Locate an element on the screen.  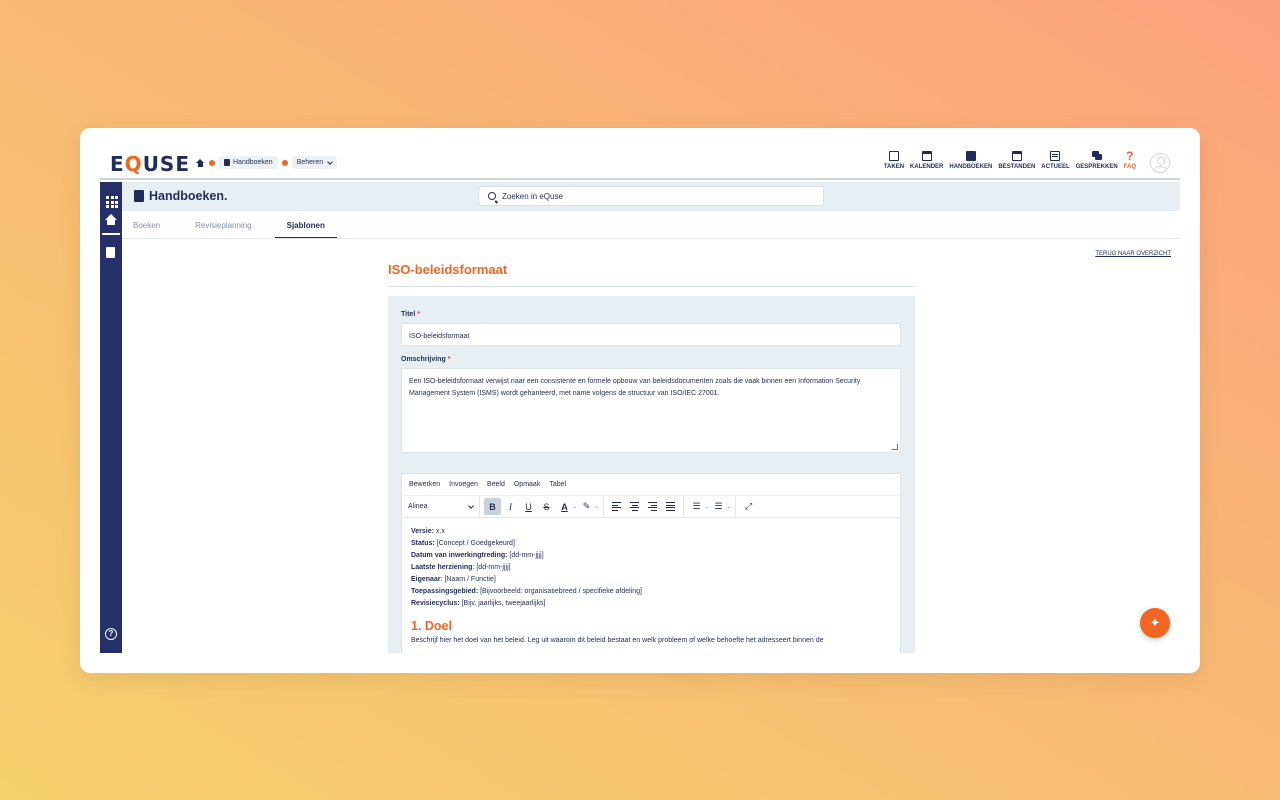
back-to-overview-link: TERUG NAAR OVERZICHT is located at coordinates (1133, 254).